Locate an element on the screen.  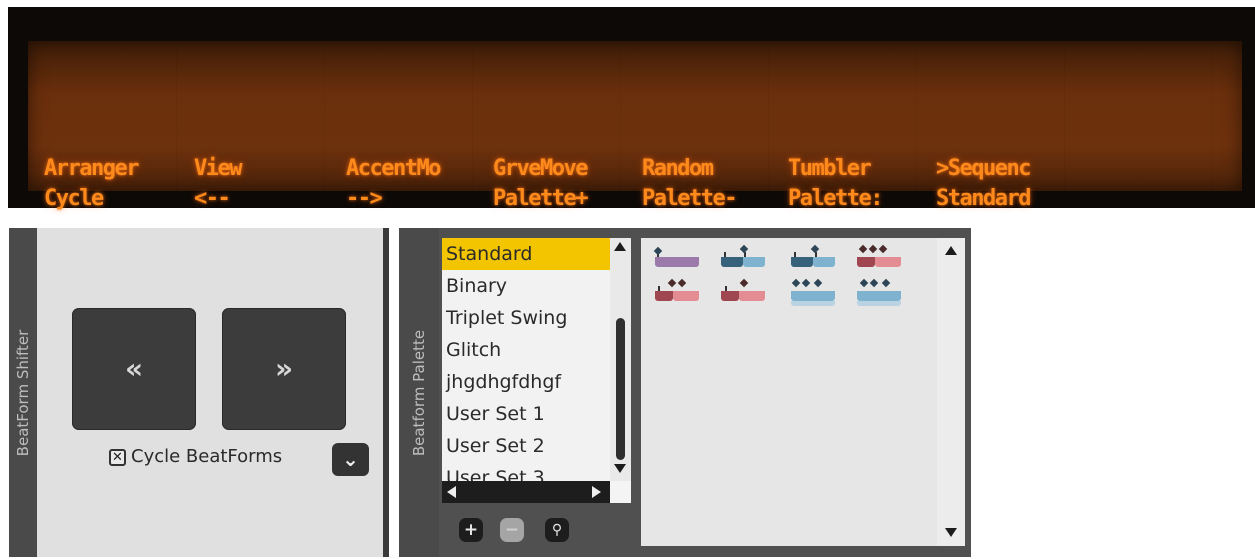
cycle-beatforms-checkbox: ✕ is located at coordinates (117, 457).